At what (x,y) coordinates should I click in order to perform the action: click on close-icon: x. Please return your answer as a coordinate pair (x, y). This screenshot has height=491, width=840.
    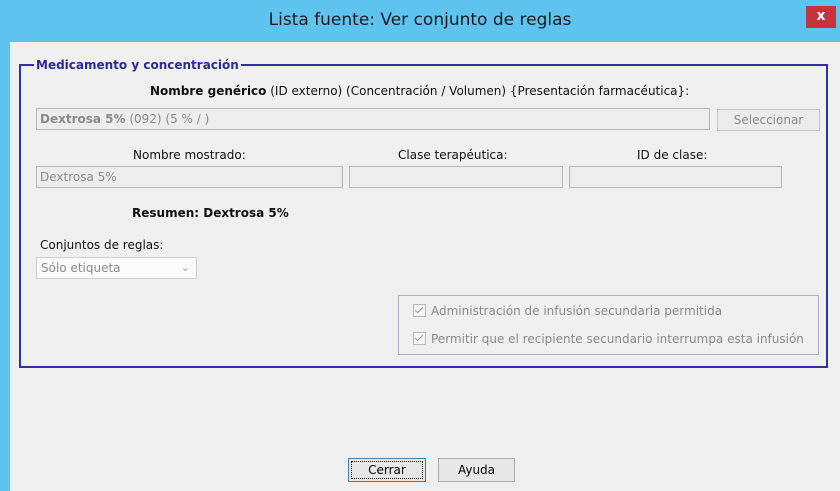
    Looking at the image, I should click on (821, 16).